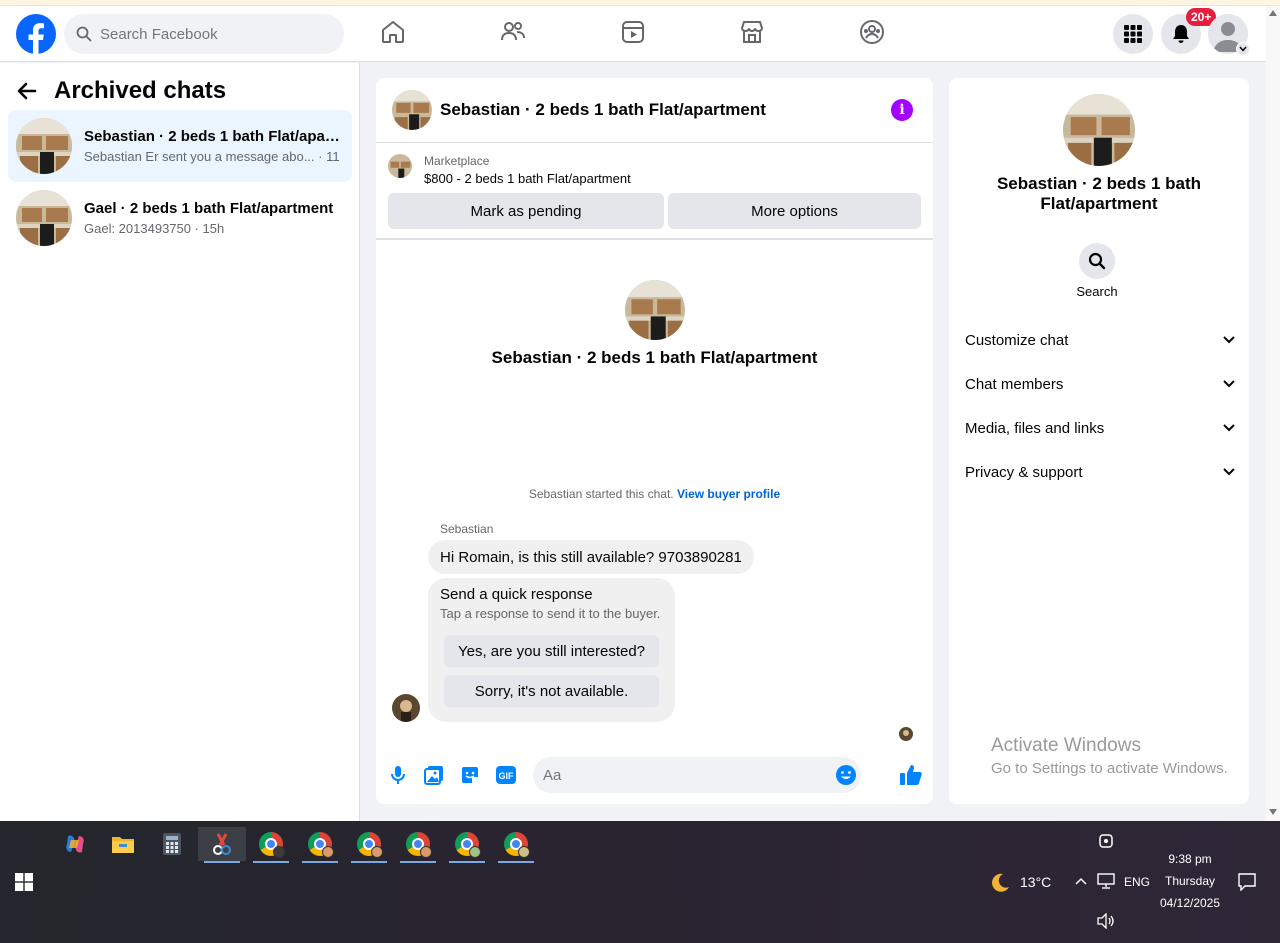 The height and width of the screenshot is (943, 1280). What do you see at coordinates (550, 613) in the screenshot?
I see `quick-response-subtitle: Tap a response to send it to the buyer.` at bounding box center [550, 613].